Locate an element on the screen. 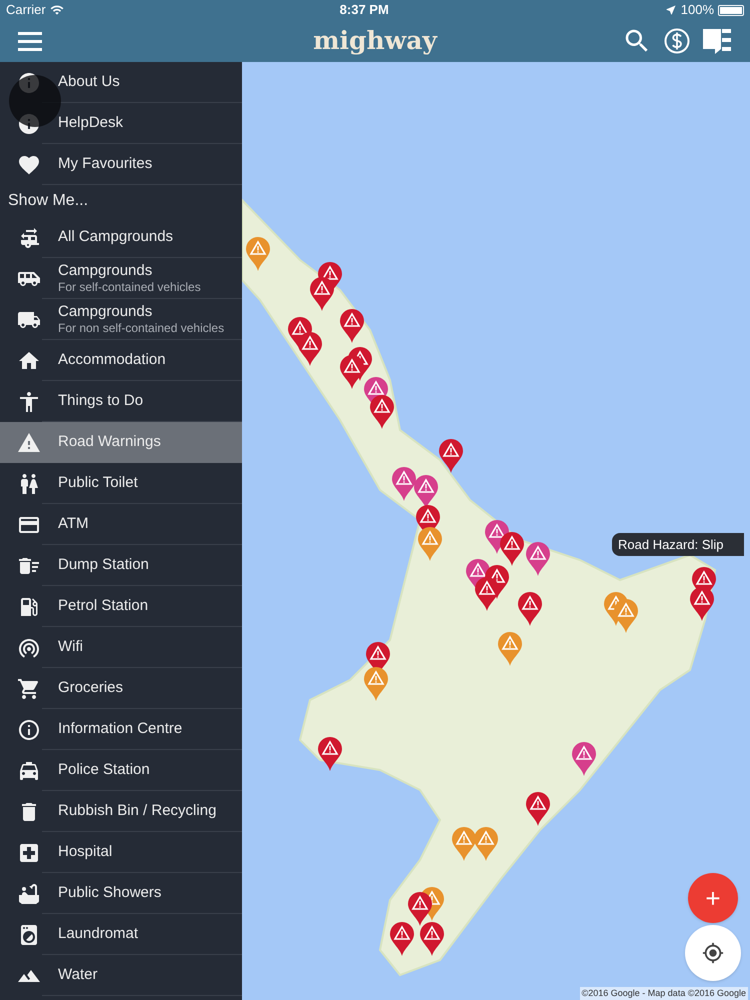  person-icon is located at coordinates (29, 402).